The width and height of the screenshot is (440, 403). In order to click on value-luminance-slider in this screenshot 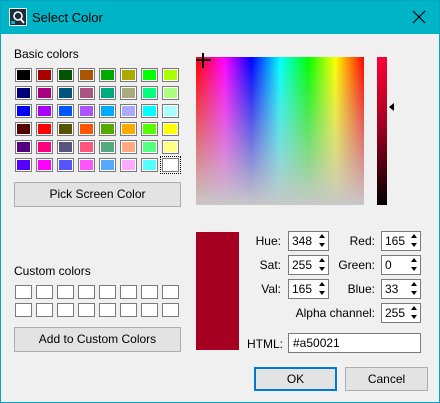, I will do `click(382, 131)`.